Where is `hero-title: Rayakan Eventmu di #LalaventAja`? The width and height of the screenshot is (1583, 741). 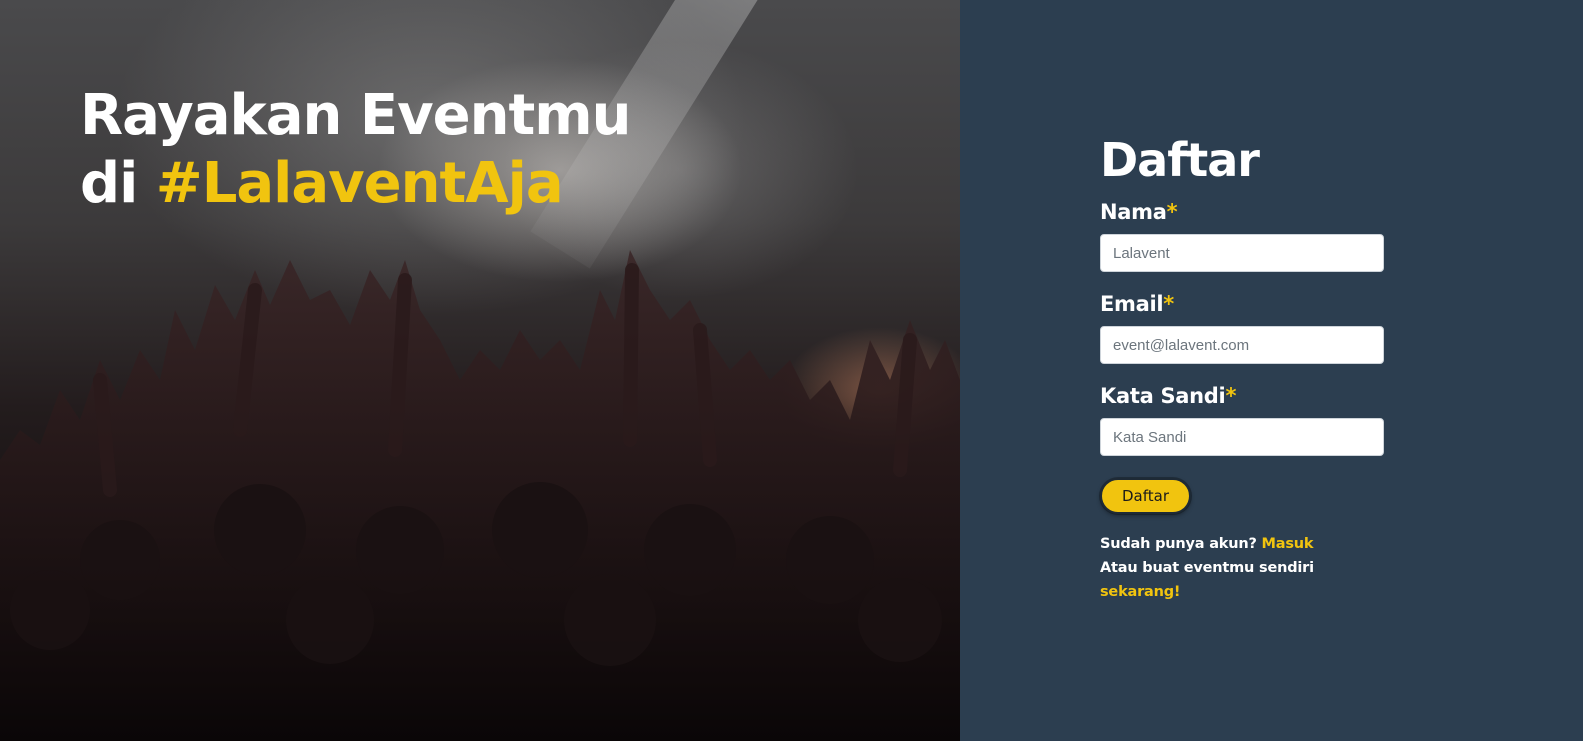
hero-title: Rayakan Eventmu di #LalaventAja is located at coordinates (355, 150).